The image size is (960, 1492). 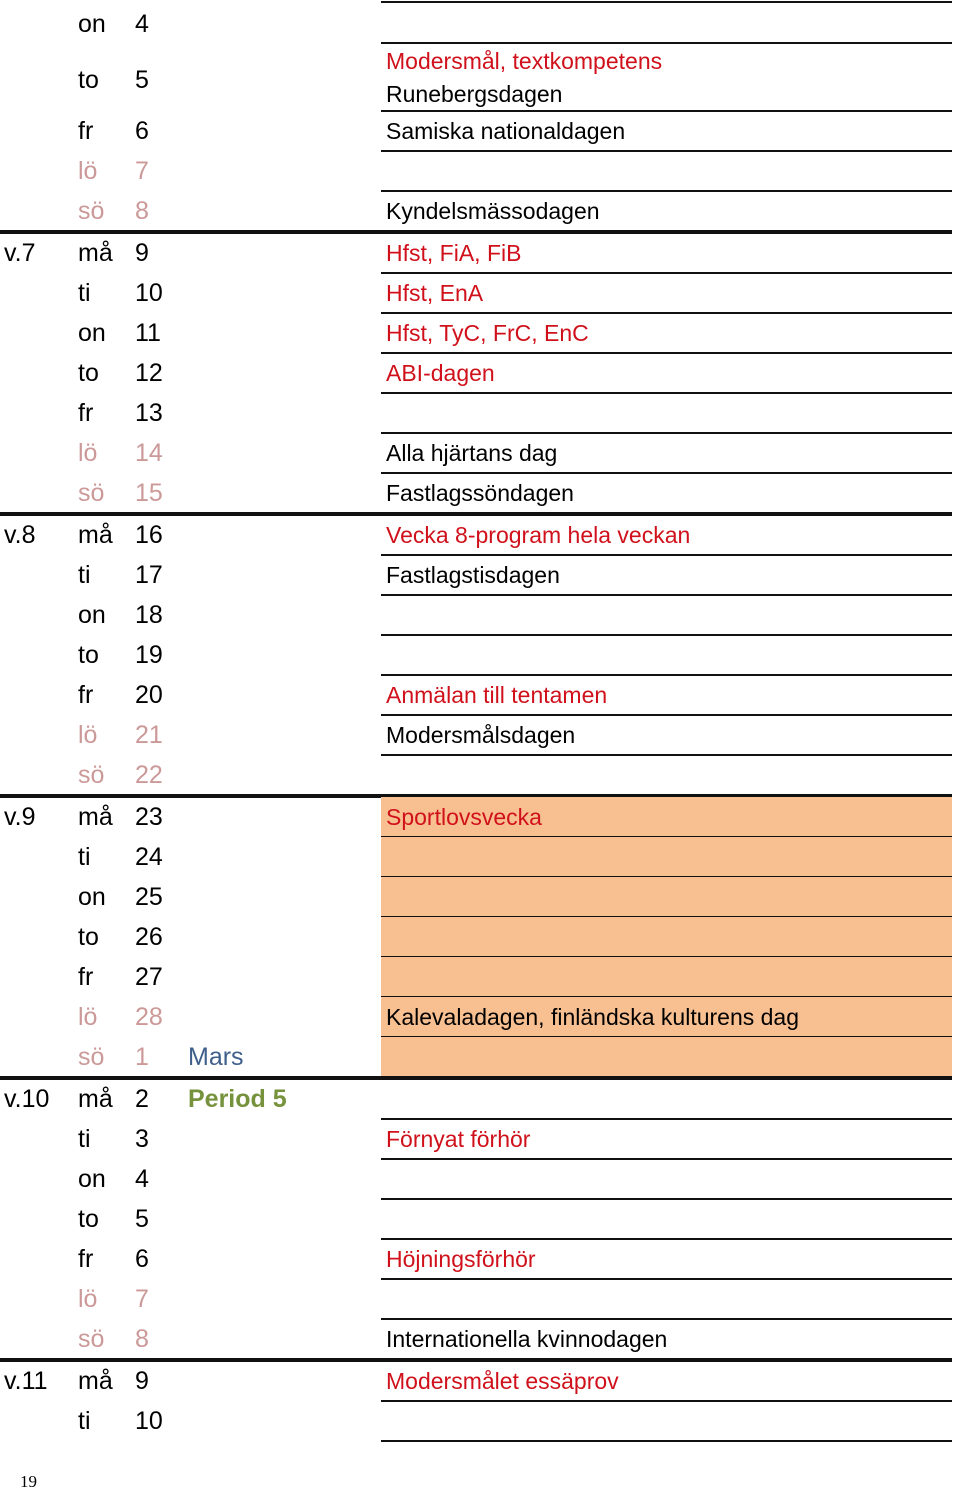 I want to click on note-cell: Sportlovsvecka, so click(x=666, y=817).